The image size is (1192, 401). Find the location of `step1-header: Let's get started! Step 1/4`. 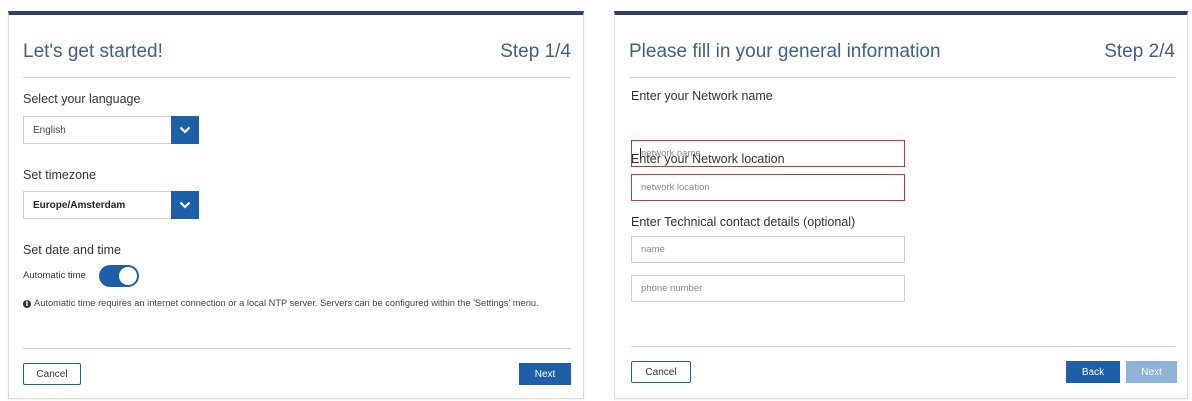

step1-header: Let's get started! Step 1/4 is located at coordinates (297, 57).